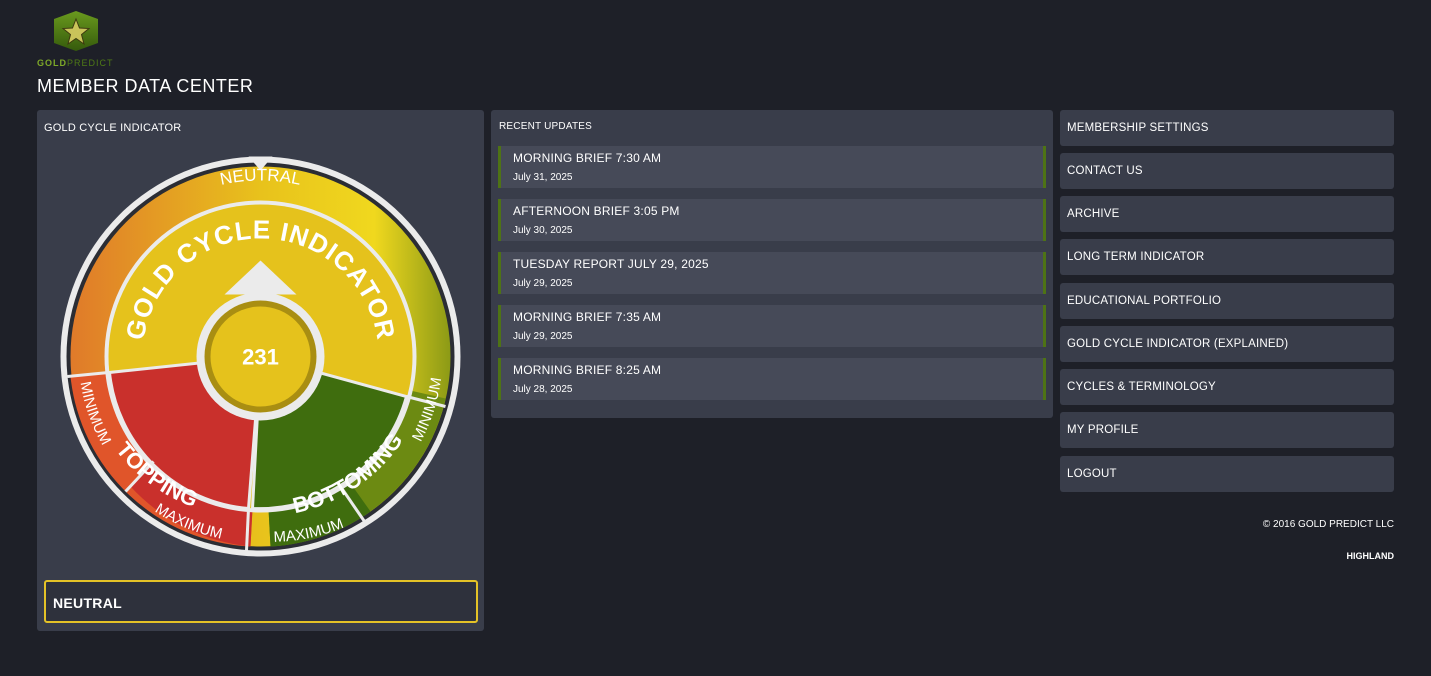 The width and height of the screenshot is (1431, 676). Describe the element at coordinates (543, 177) in the screenshot. I see `update-date: July 31, 2025` at that location.